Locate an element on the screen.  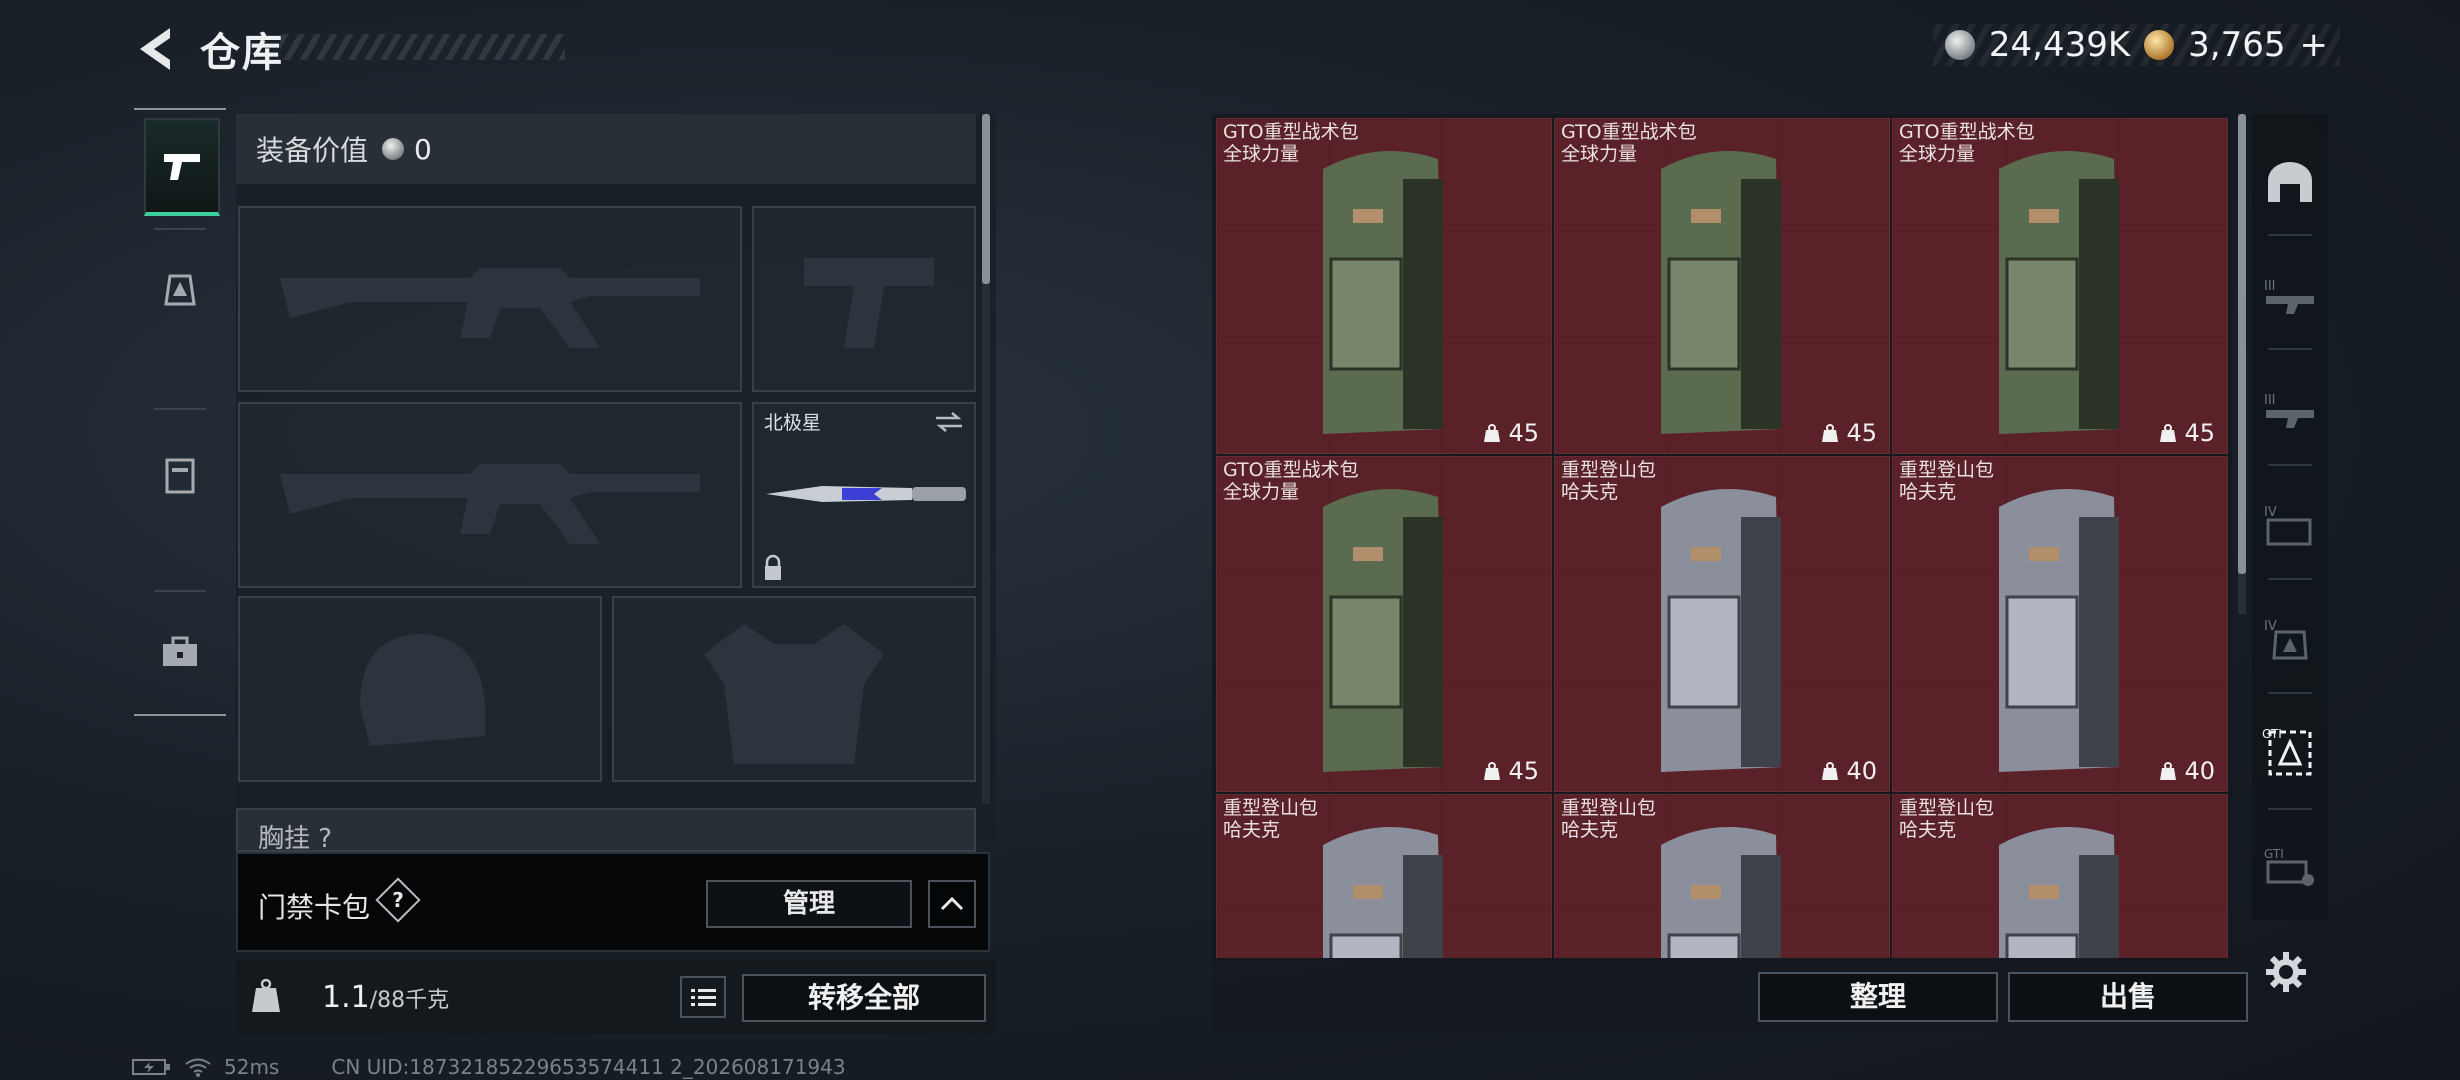
rail-item-tier4-case: IV is located at coordinates (2290, 524).